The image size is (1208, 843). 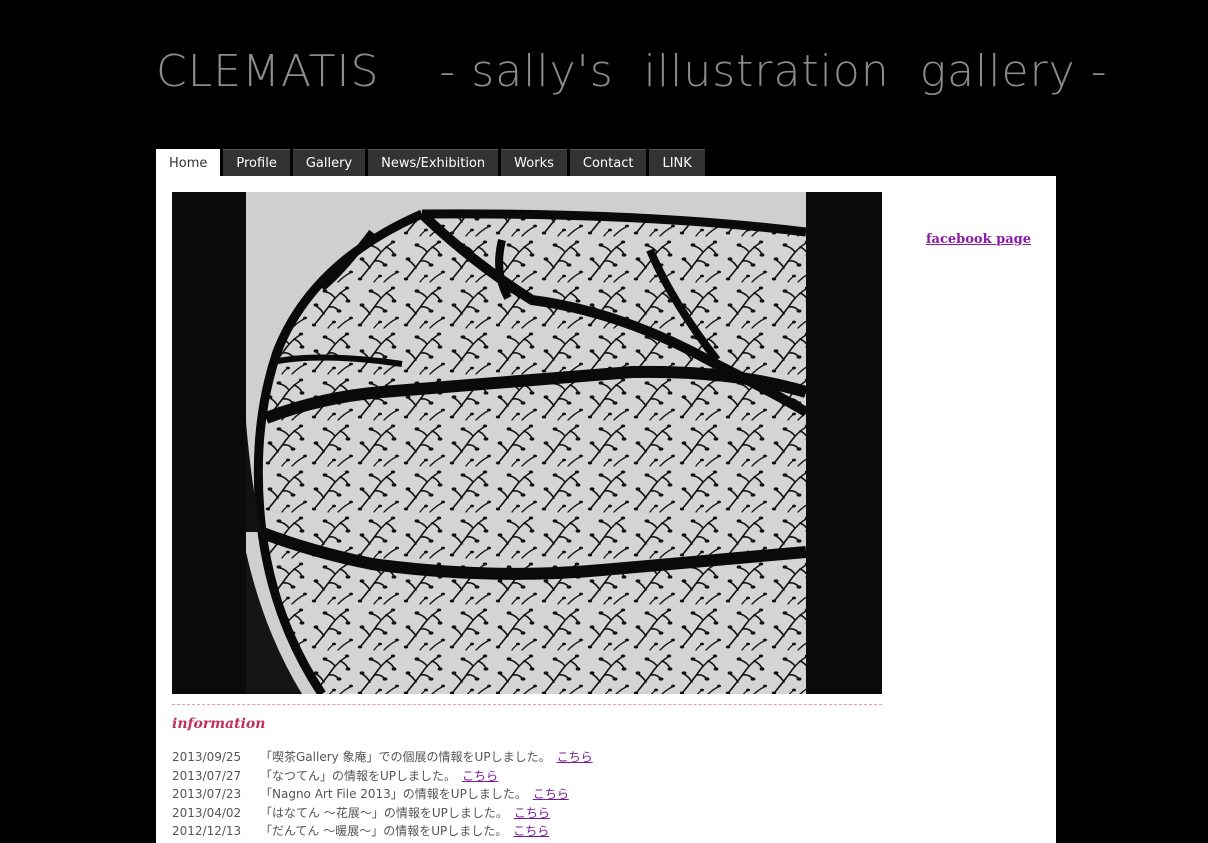 I want to click on tab-works: Works, so click(x=534, y=163).